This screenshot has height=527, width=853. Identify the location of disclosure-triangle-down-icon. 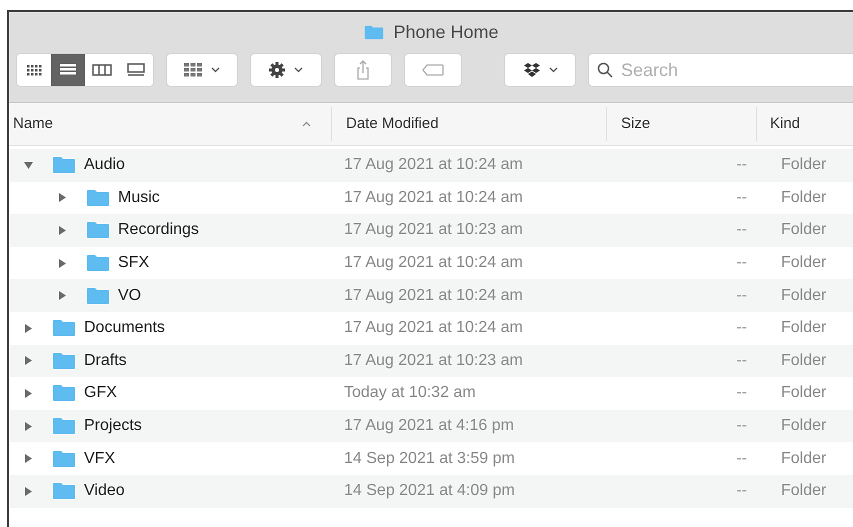
(28, 165).